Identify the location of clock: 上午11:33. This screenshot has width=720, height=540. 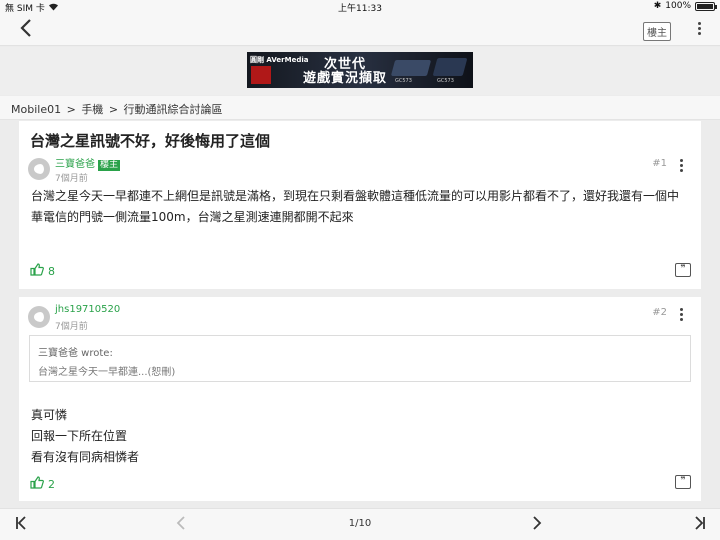
(360, 9).